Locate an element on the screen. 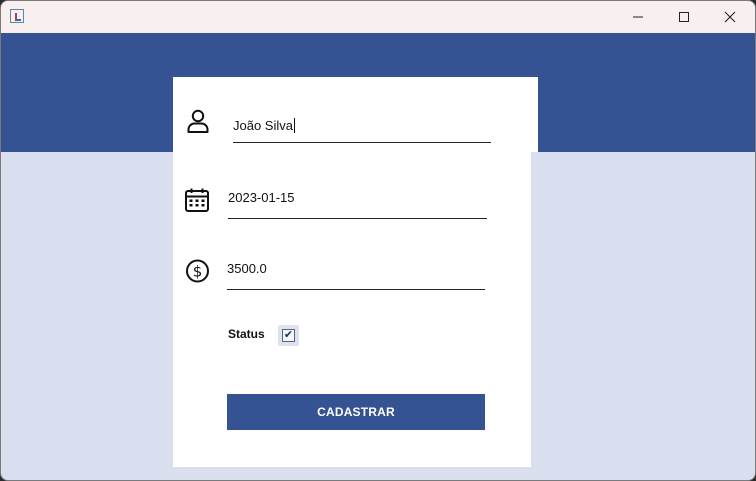 Image resolution: width=756 pixels, height=481 pixels. text-caret is located at coordinates (294, 125).